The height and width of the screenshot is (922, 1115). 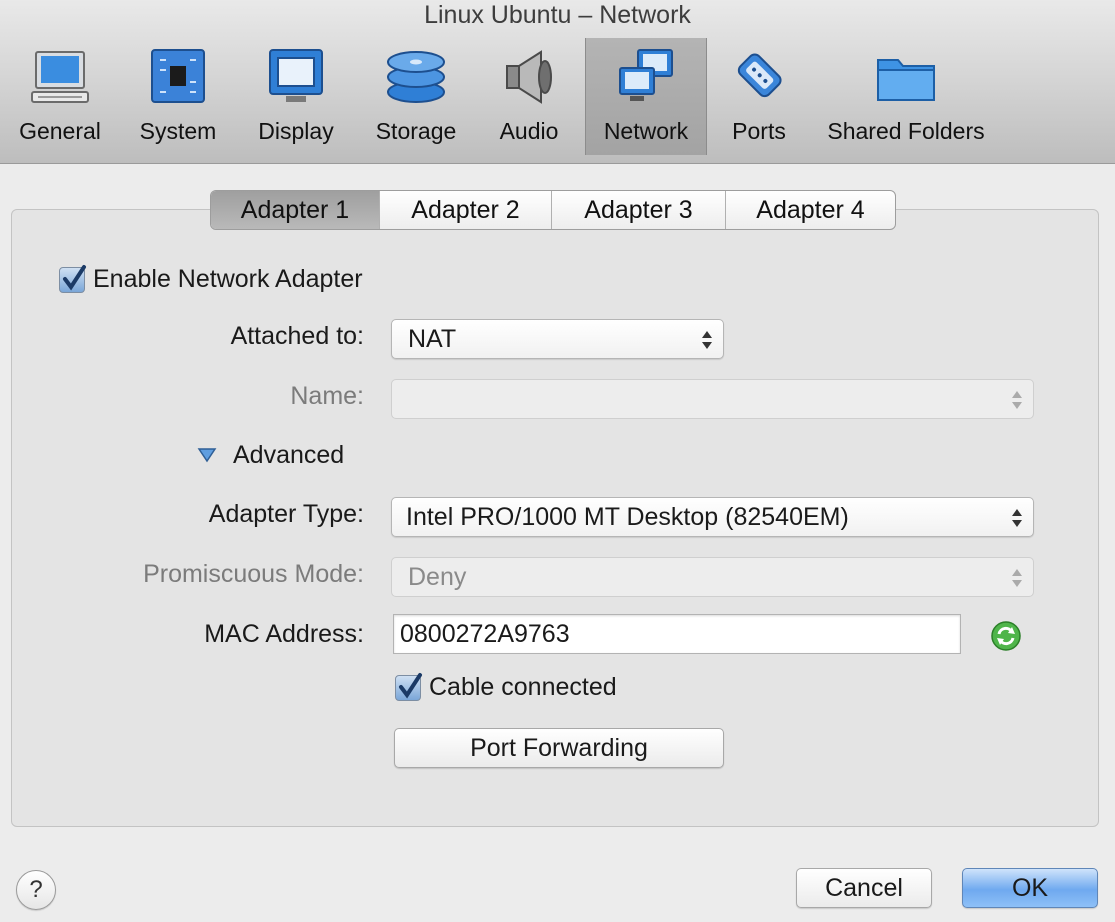 I want to click on toolbar-label: Audio, so click(x=529, y=131).